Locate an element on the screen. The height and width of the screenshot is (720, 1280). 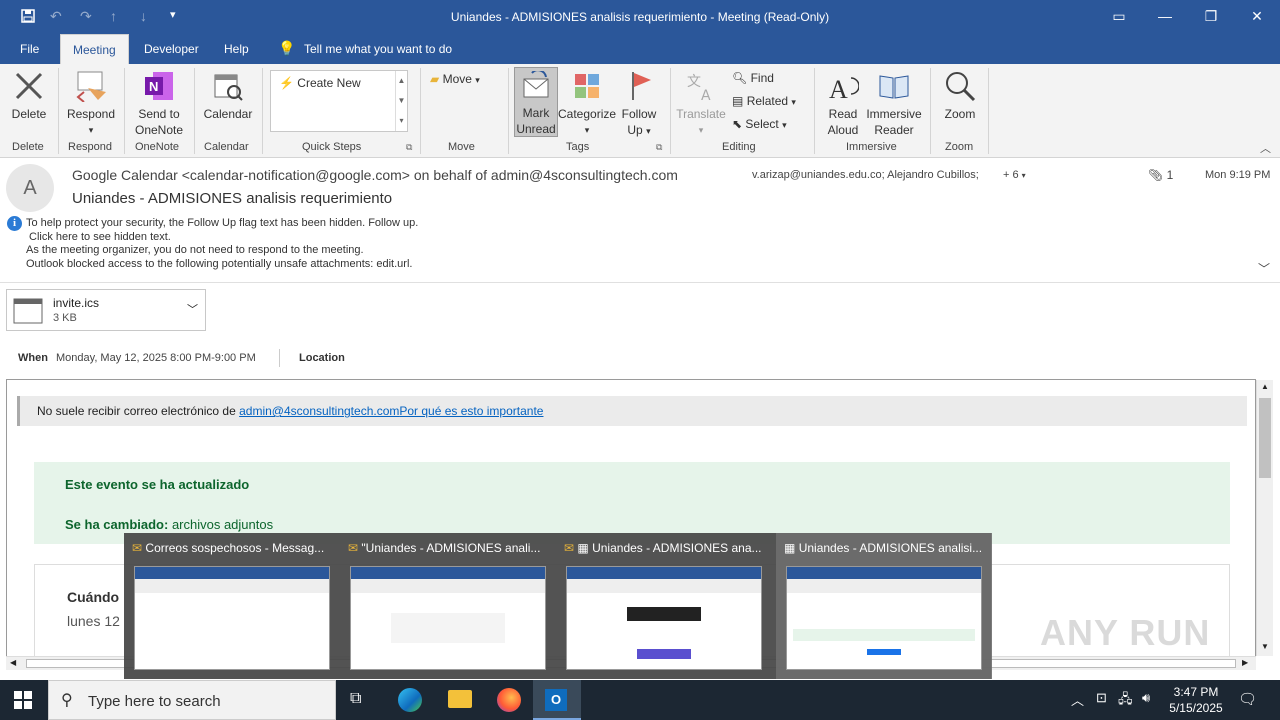
why-important-link: Por qué es esto importante is located at coordinates (471, 411).